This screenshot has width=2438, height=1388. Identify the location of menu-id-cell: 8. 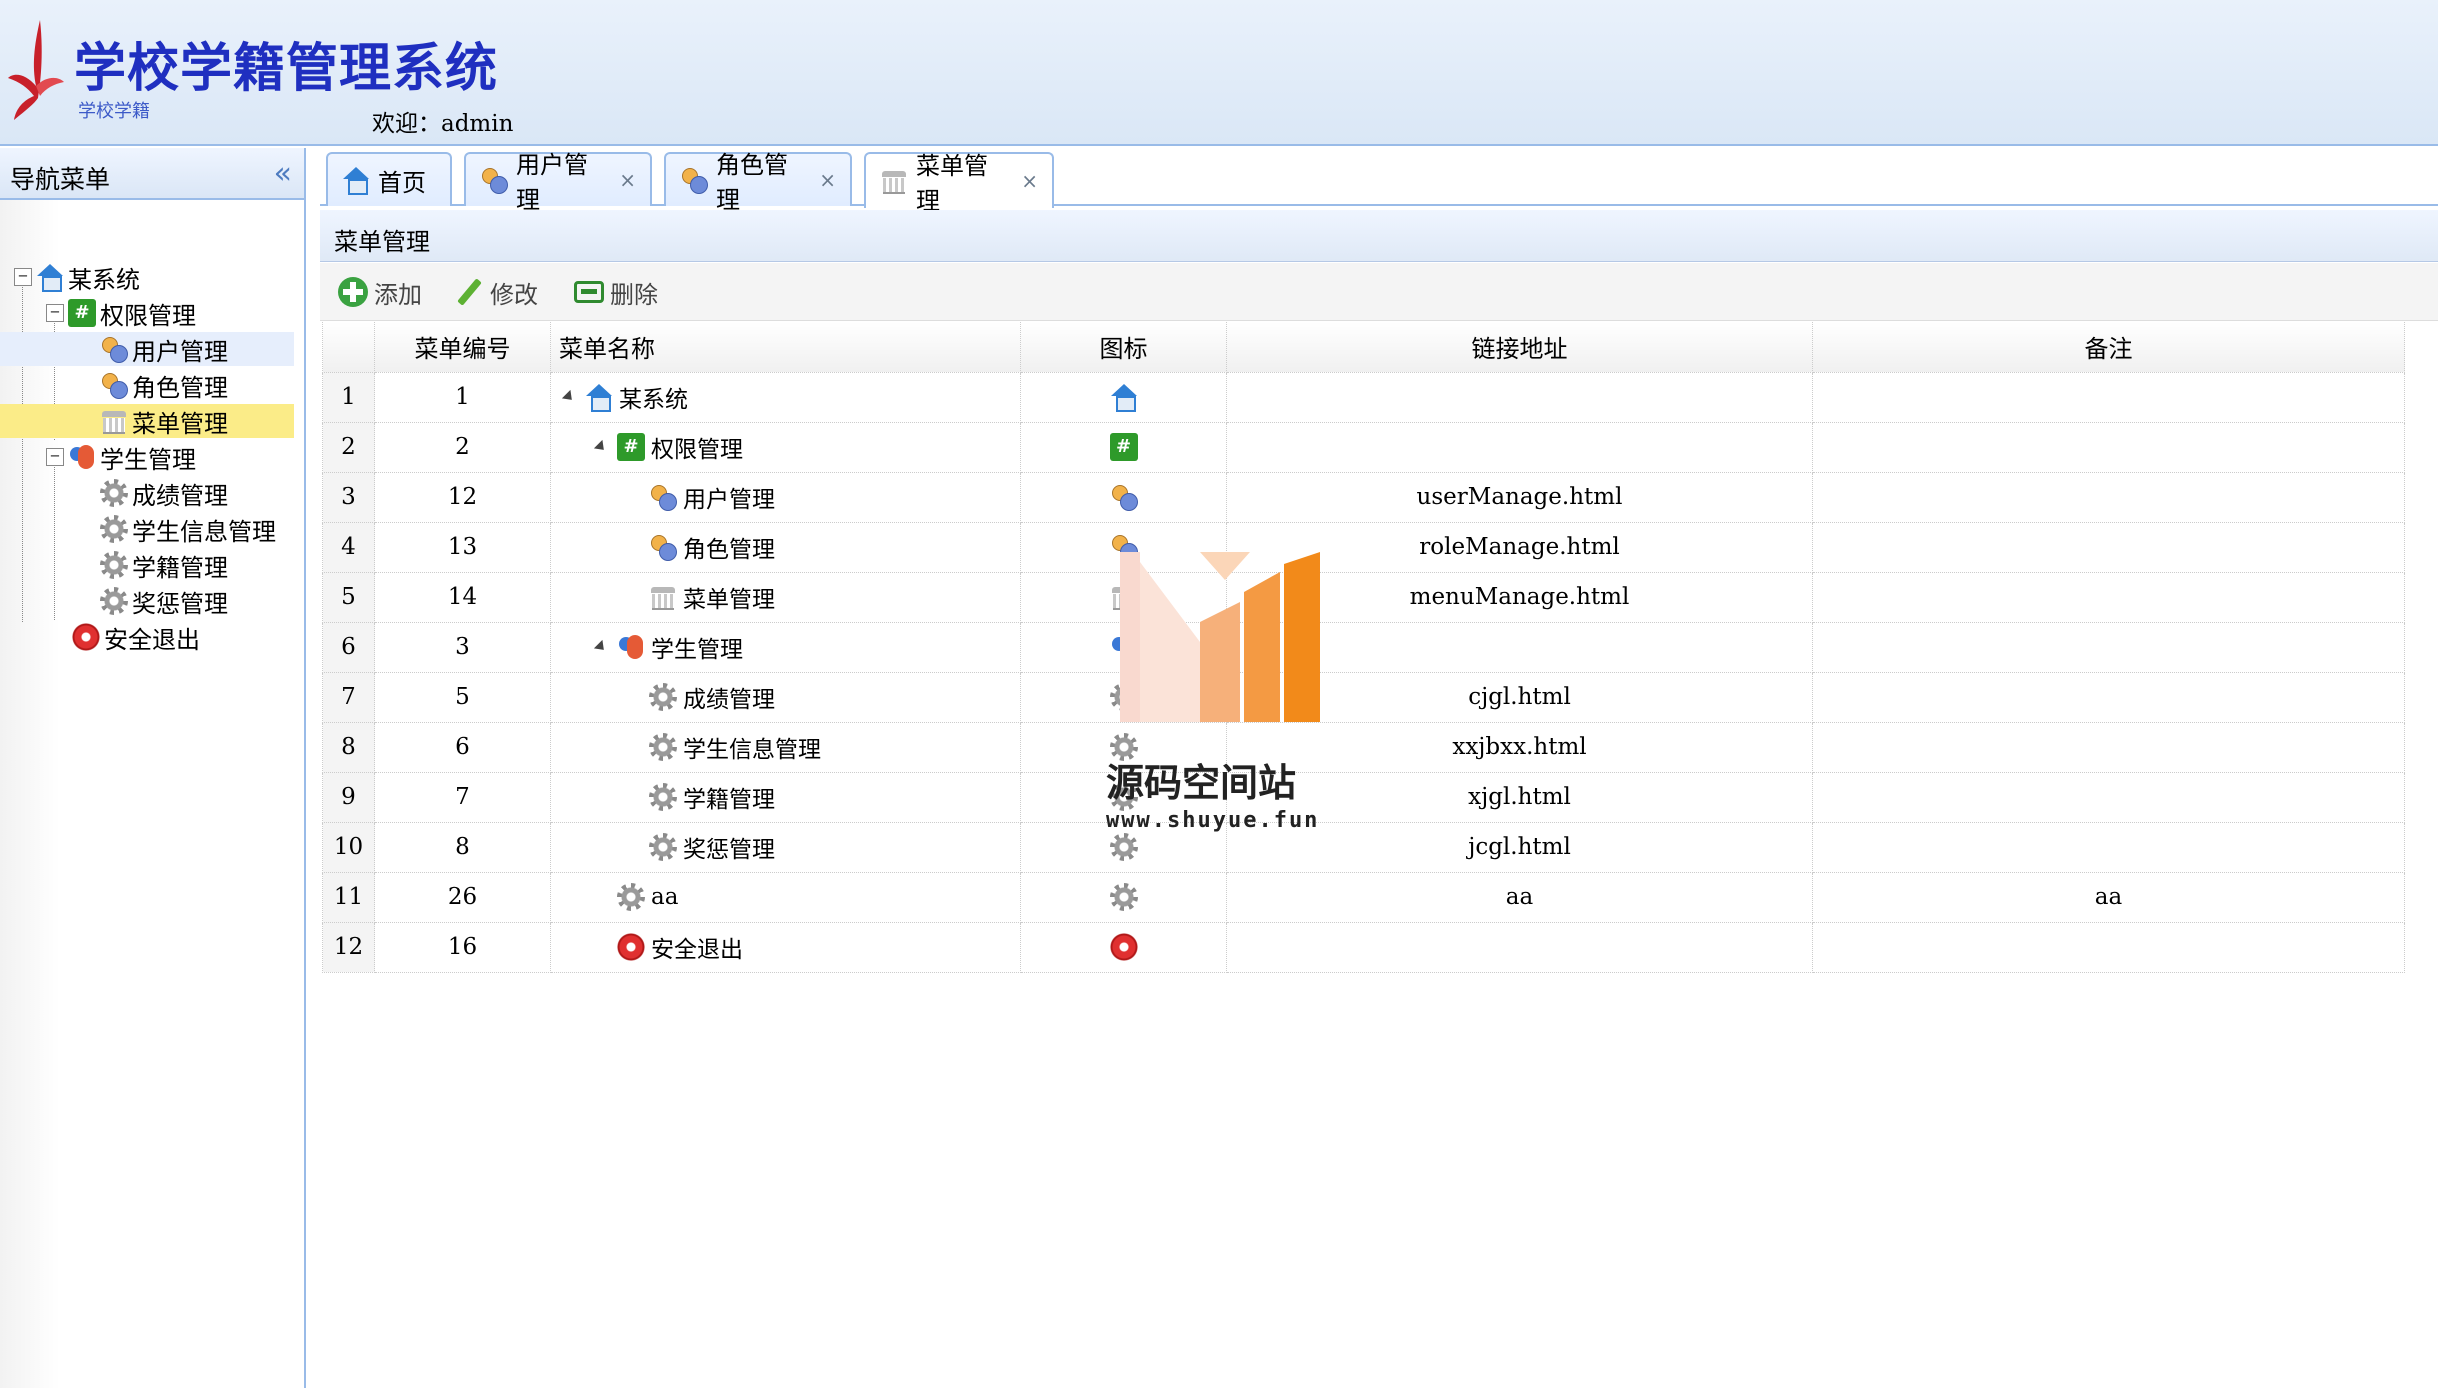
(462, 847).